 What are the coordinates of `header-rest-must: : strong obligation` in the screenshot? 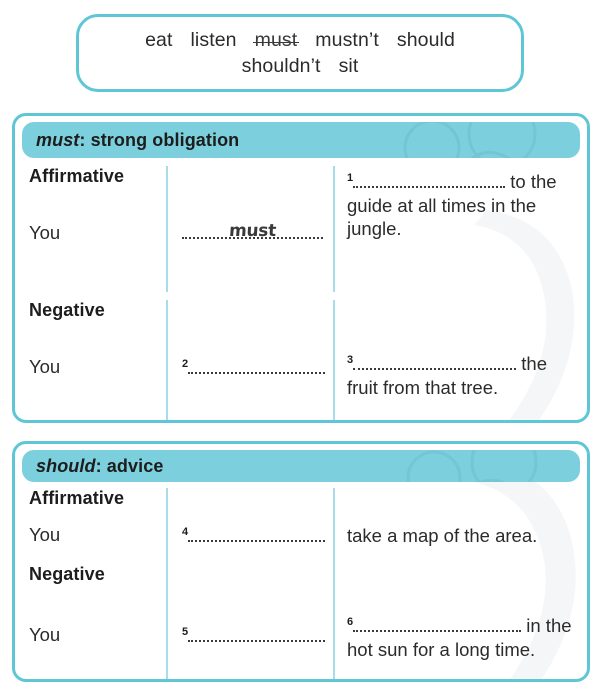 It's located at (159, 139).